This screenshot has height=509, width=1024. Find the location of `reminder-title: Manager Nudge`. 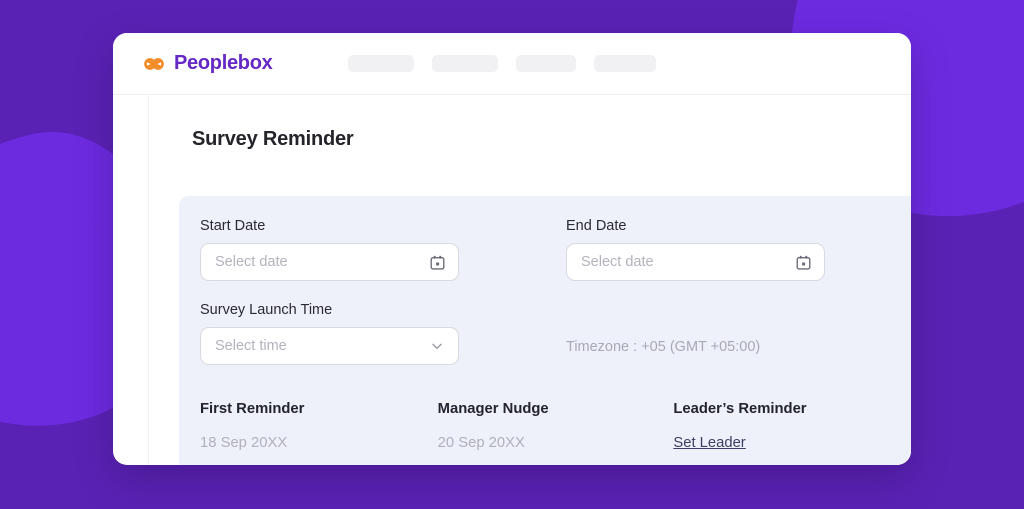

reminder-title: Manager Nudge is located at coordinates (493, 409).